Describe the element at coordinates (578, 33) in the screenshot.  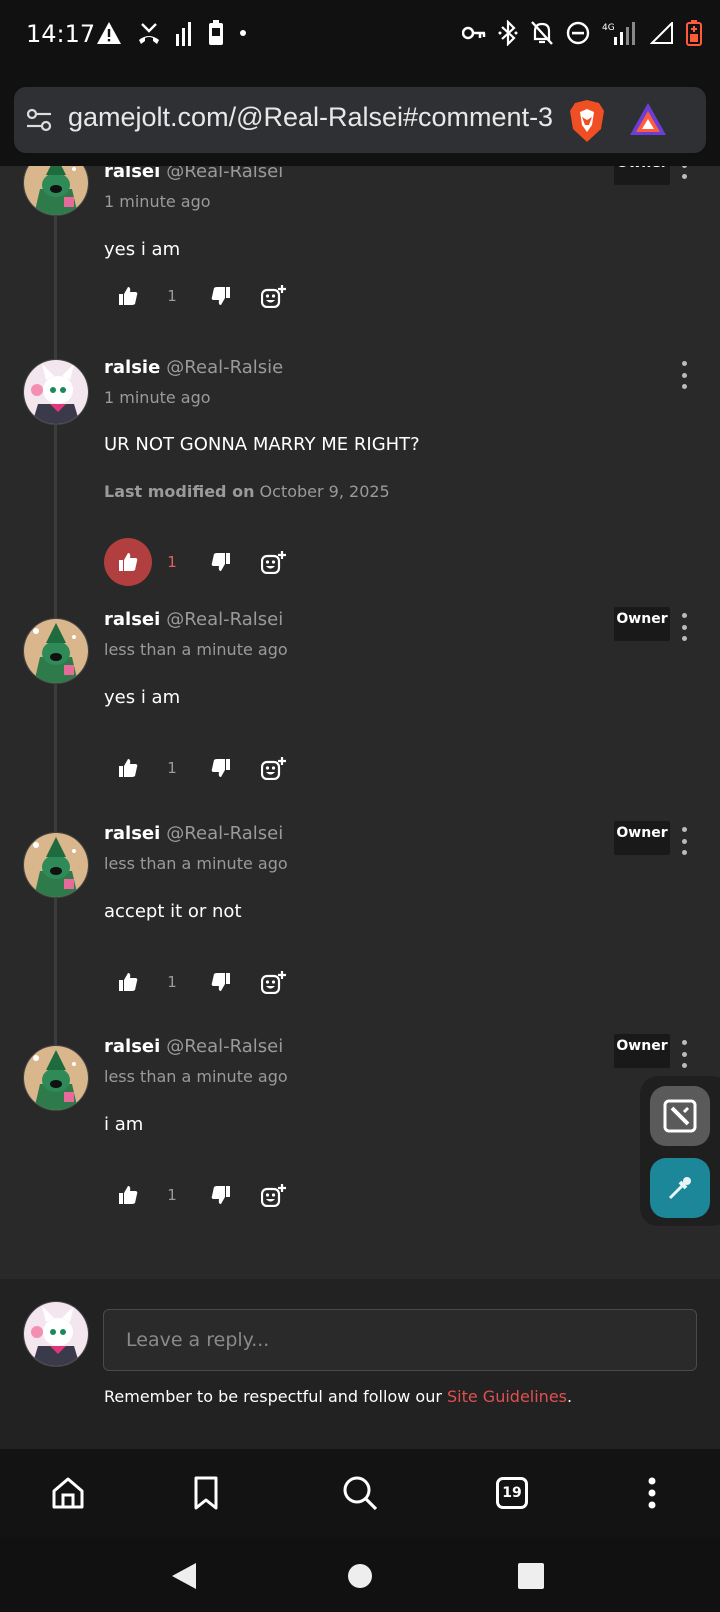
I see `do-not-disturb-icon` at that location.